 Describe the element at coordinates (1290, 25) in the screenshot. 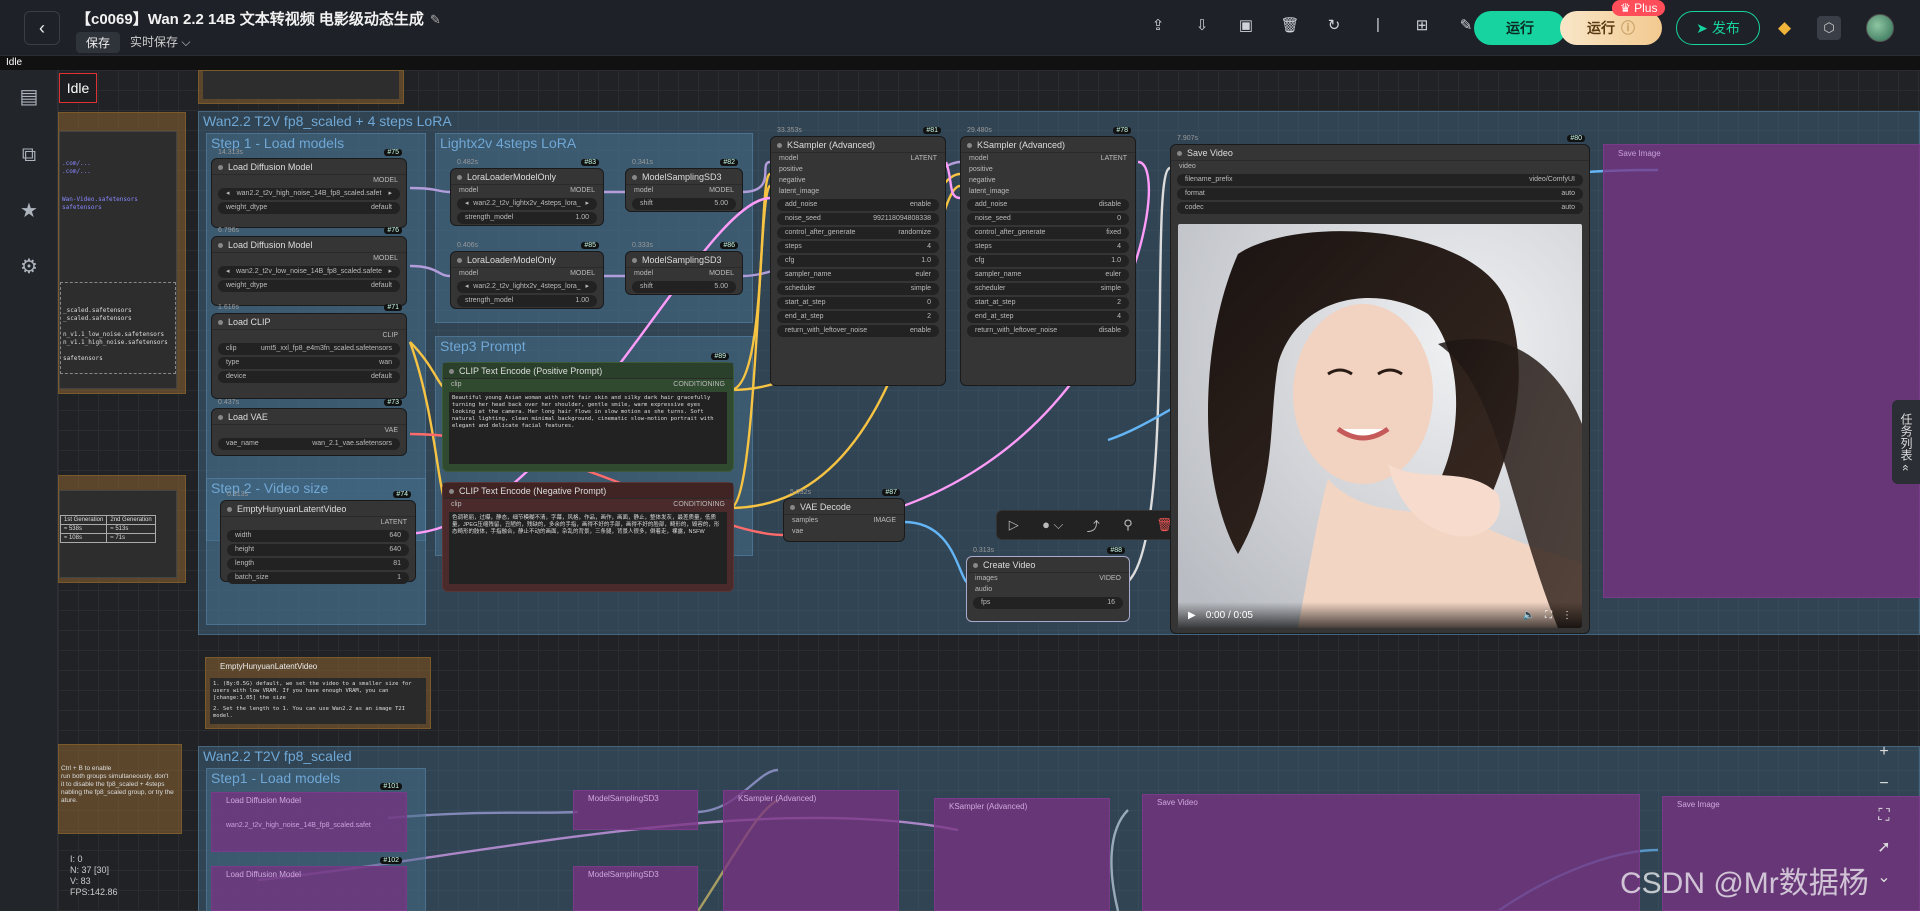

I see `trash-icon: 🗑` at that location.